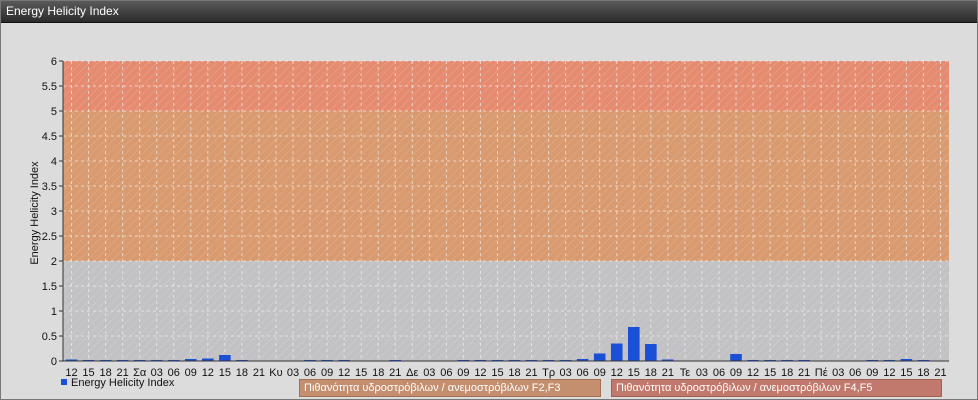 The height and width of the screenshot is (400, 978). I want to click on x-tick-label: Πέ, so click(821, 373).